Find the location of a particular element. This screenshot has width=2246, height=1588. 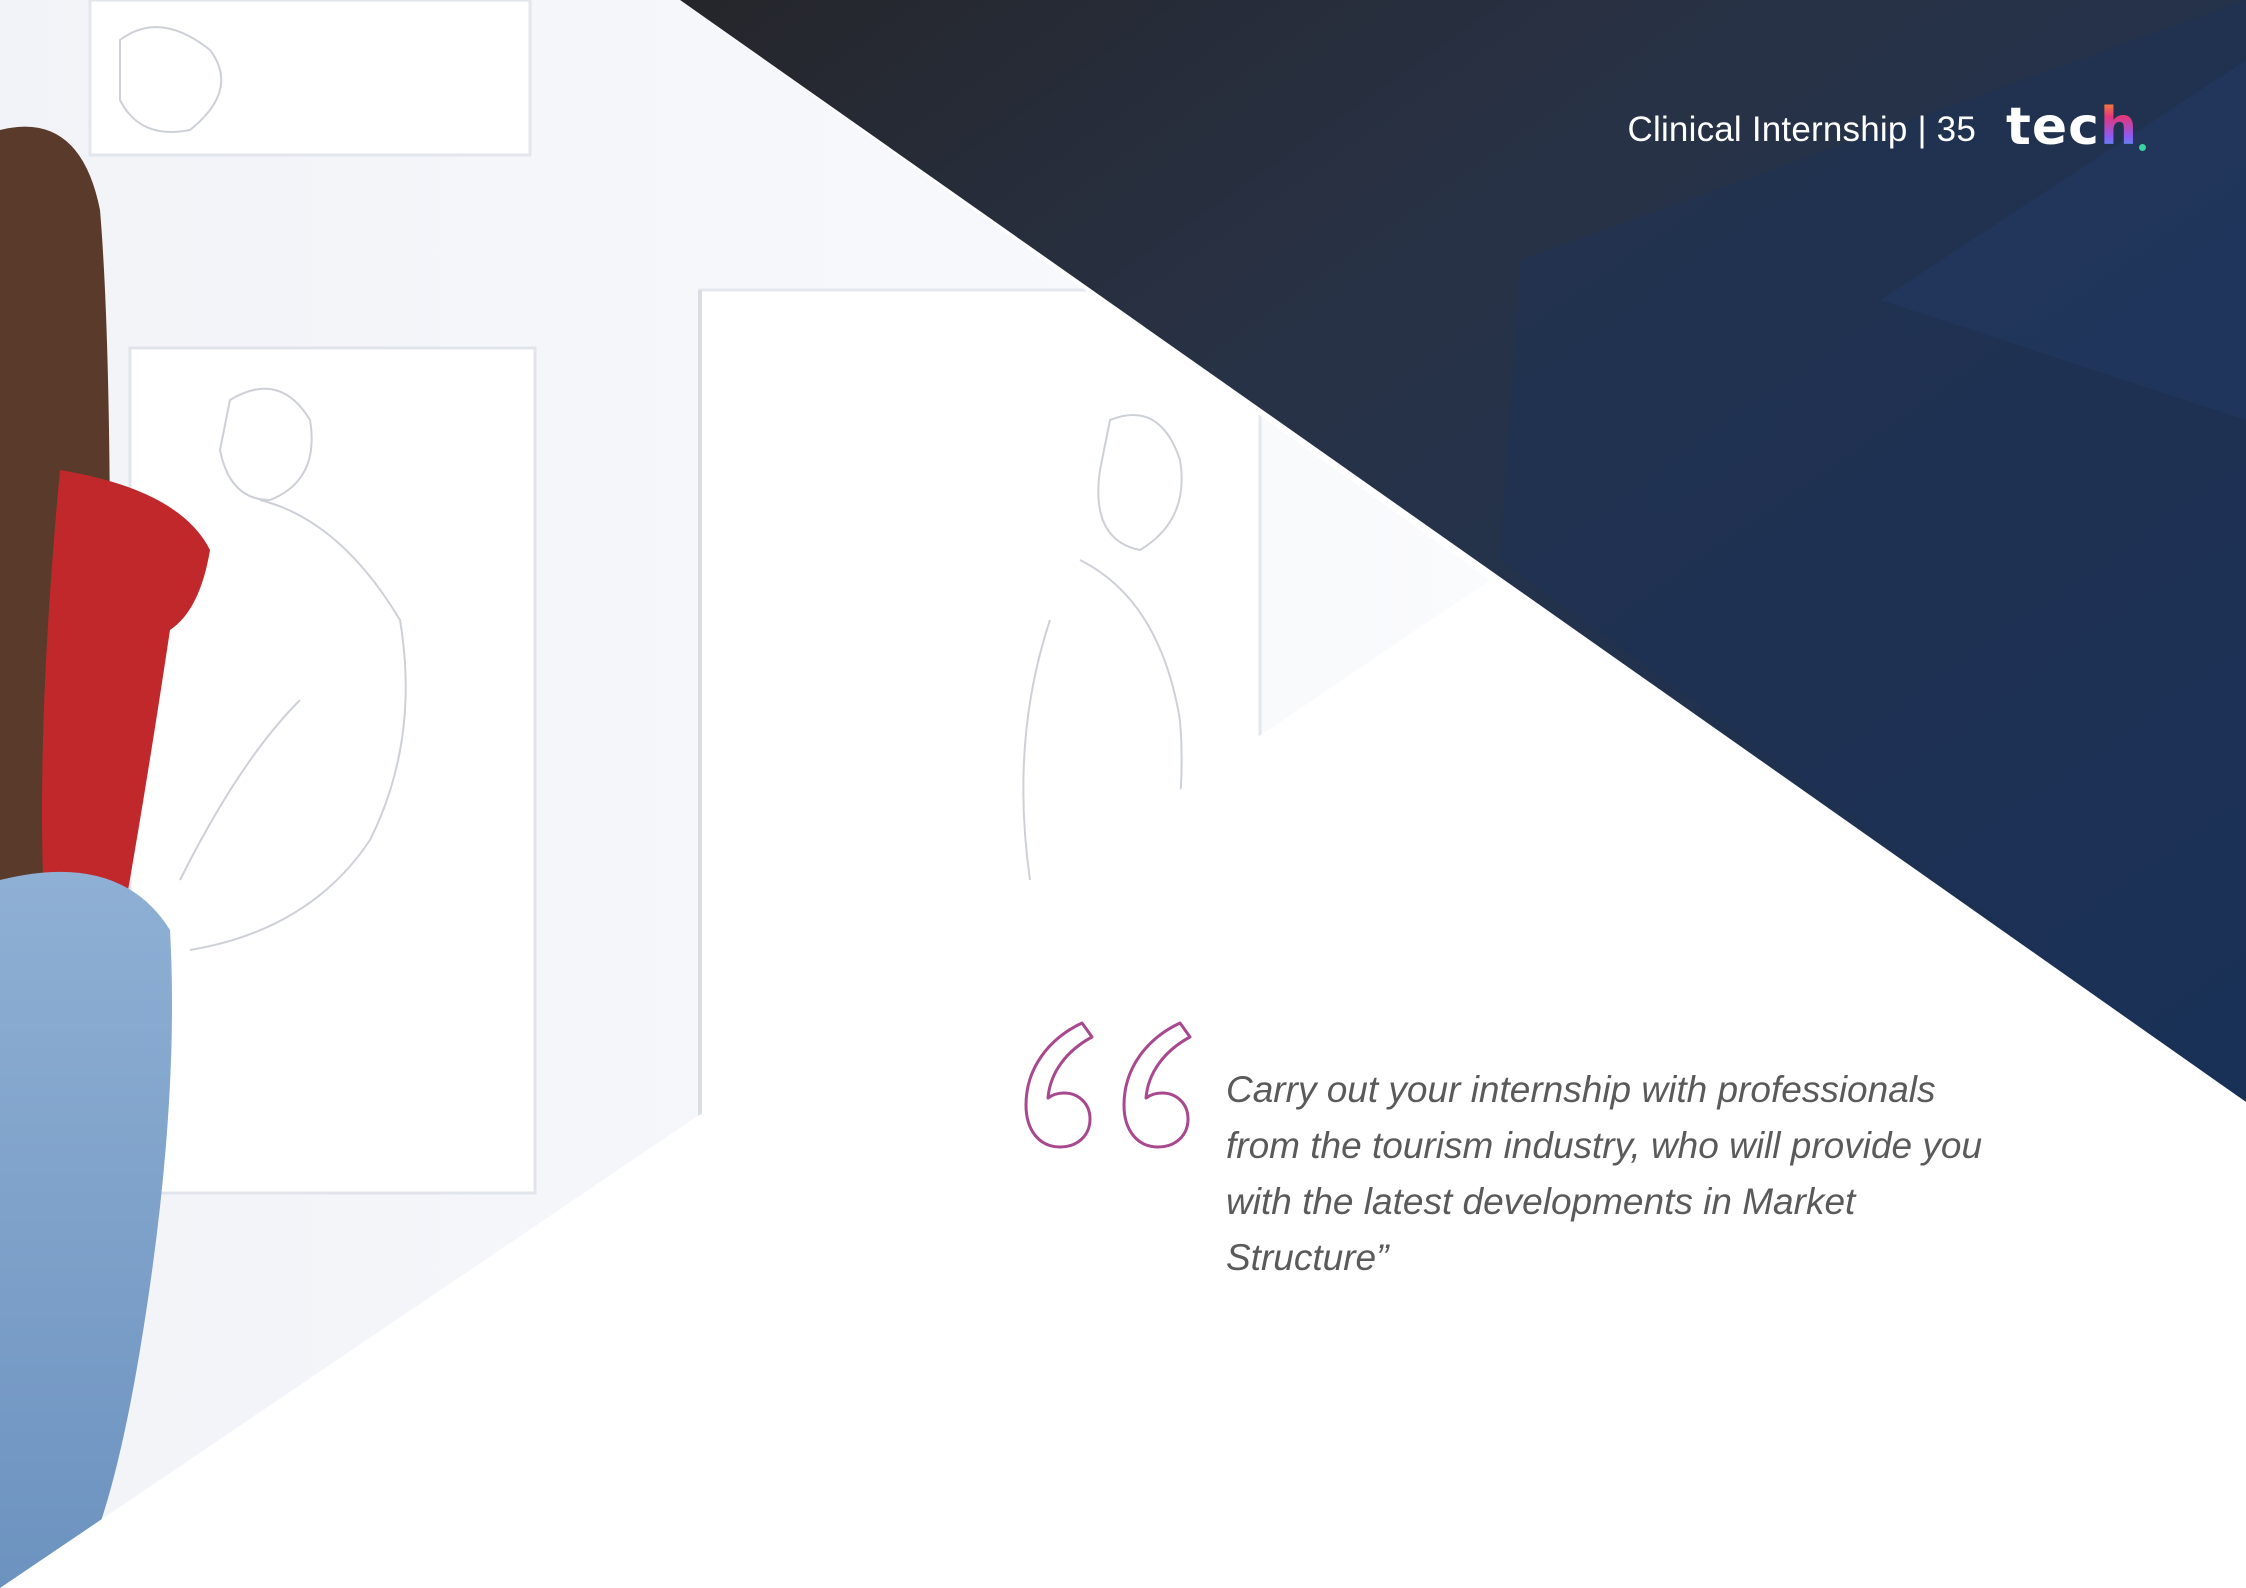

logo-text: tec is located at coordinates (2053, 127).